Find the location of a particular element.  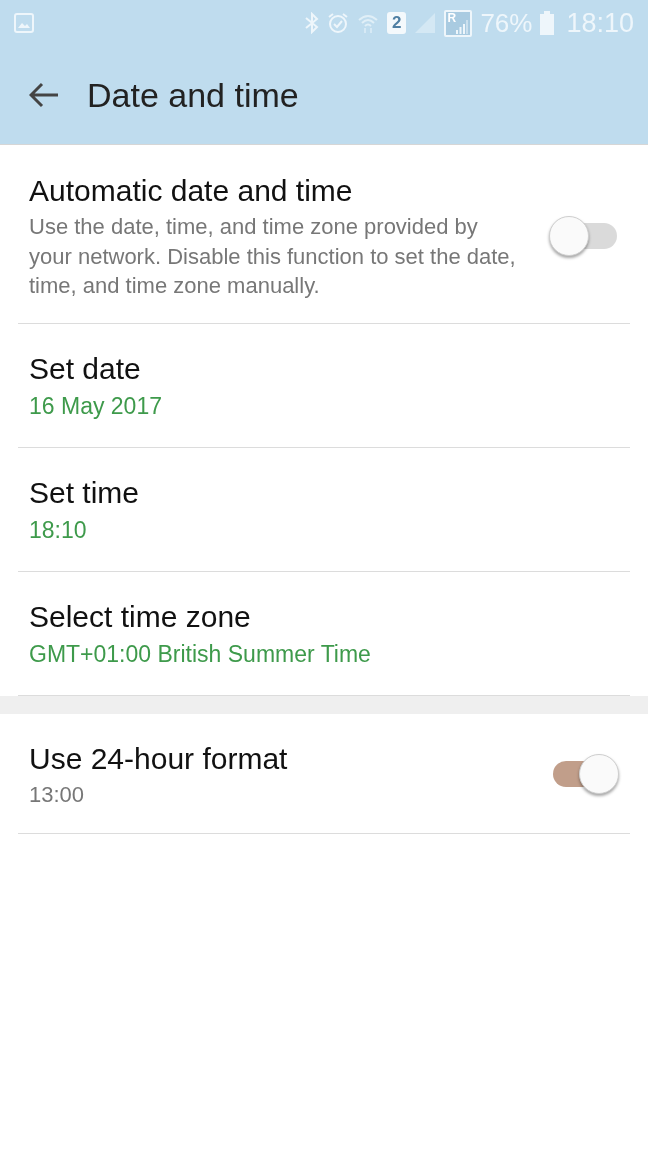

alarm-clock-icon is located at coordinates (337, 23).